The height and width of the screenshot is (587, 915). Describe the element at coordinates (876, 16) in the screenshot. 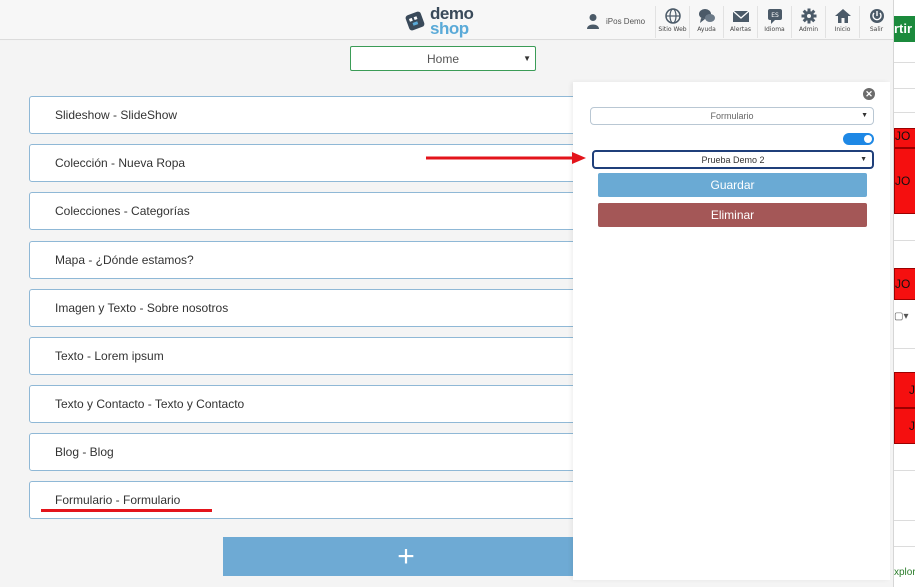

I see `power-icon` at that location.